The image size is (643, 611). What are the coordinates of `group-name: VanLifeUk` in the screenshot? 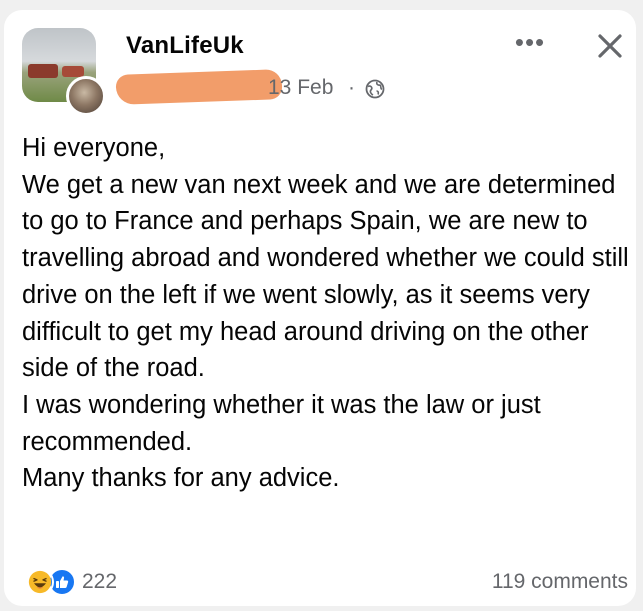 It's located at (185, 46).